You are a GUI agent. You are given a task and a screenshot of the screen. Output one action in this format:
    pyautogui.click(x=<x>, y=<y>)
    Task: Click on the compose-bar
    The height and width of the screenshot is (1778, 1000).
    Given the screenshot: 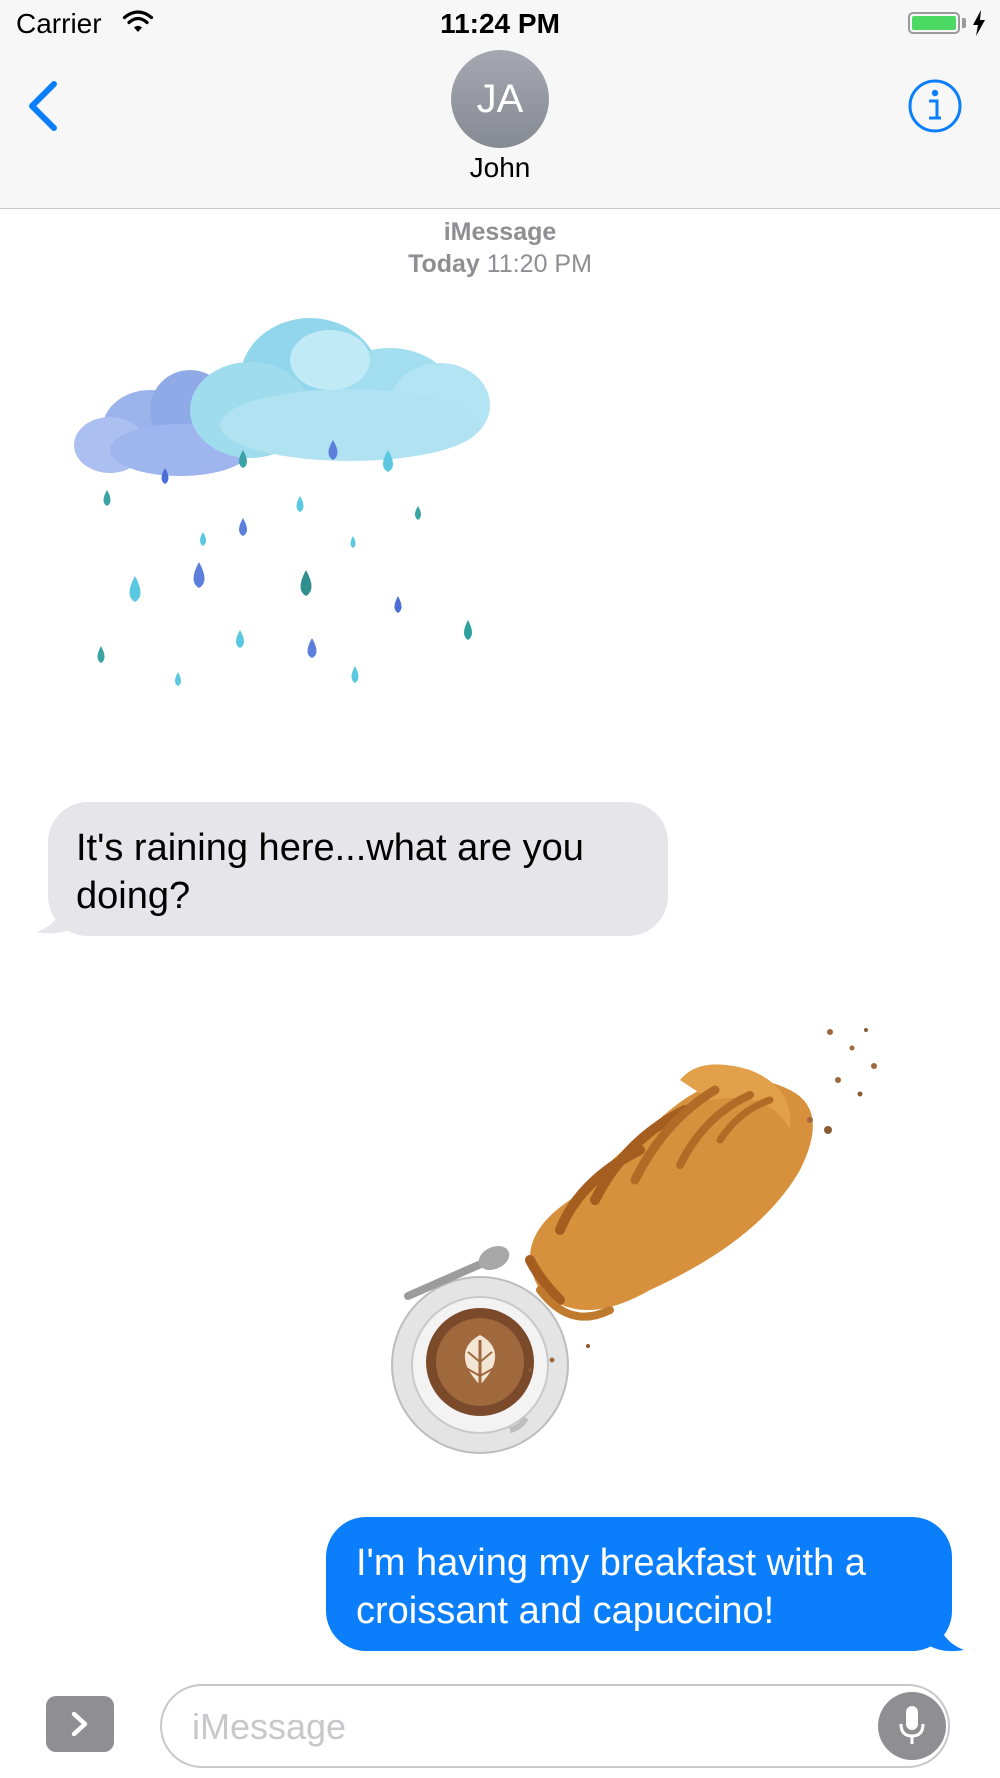 What is the action you would take?
    pyautogui.click(x=500, y=1721)
    